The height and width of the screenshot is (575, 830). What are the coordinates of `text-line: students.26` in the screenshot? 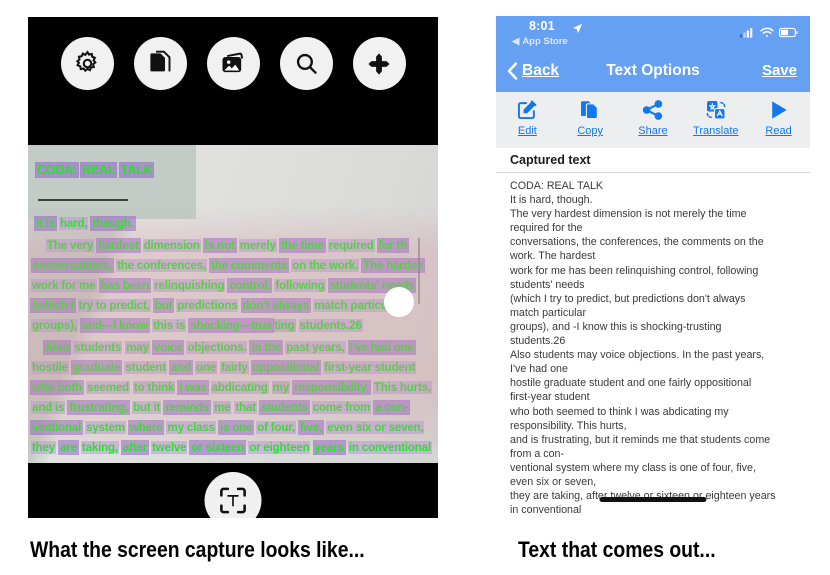 It's located at (538, 341).